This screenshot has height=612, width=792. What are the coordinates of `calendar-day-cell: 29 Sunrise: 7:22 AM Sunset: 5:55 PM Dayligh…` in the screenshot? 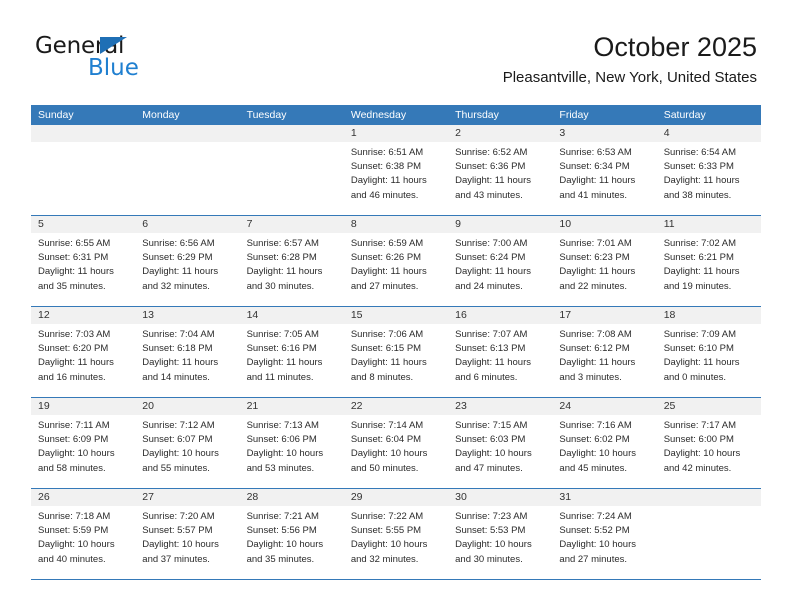 It's located at (396, 534).